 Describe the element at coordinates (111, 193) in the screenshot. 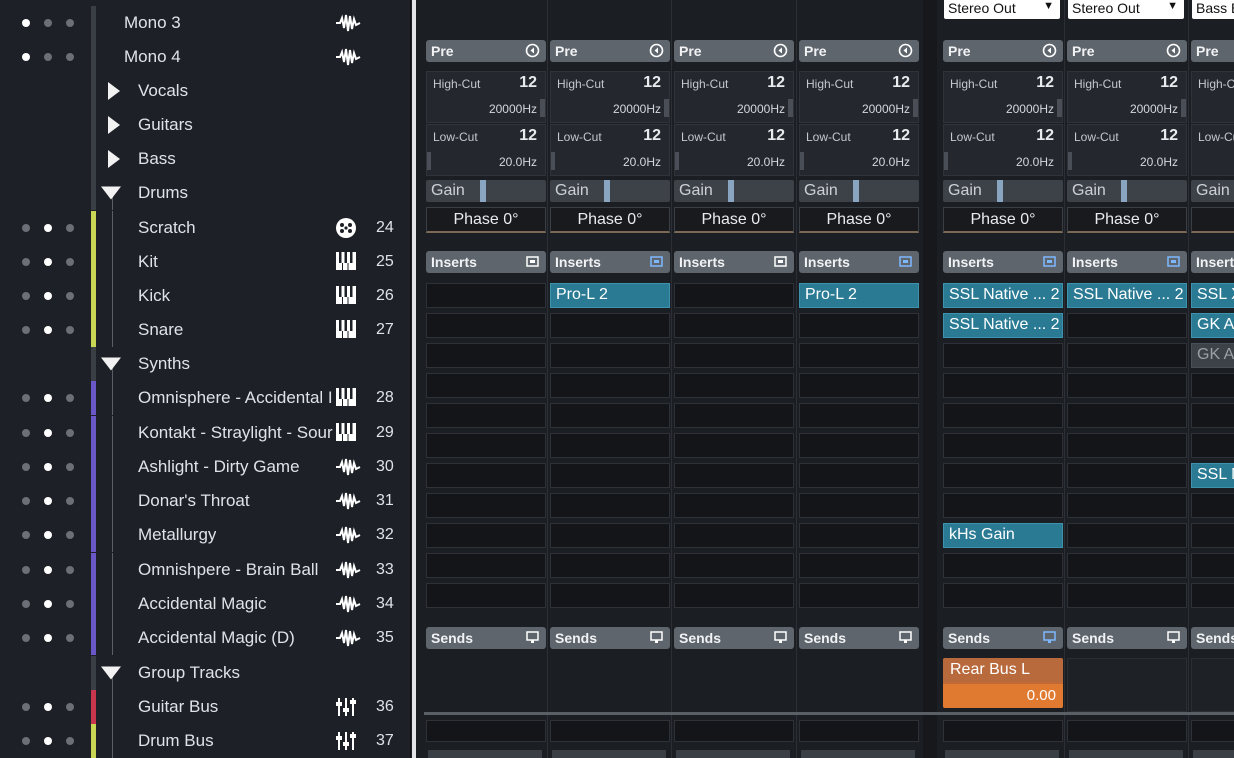

I see `folder-collapse-icon` at that location.